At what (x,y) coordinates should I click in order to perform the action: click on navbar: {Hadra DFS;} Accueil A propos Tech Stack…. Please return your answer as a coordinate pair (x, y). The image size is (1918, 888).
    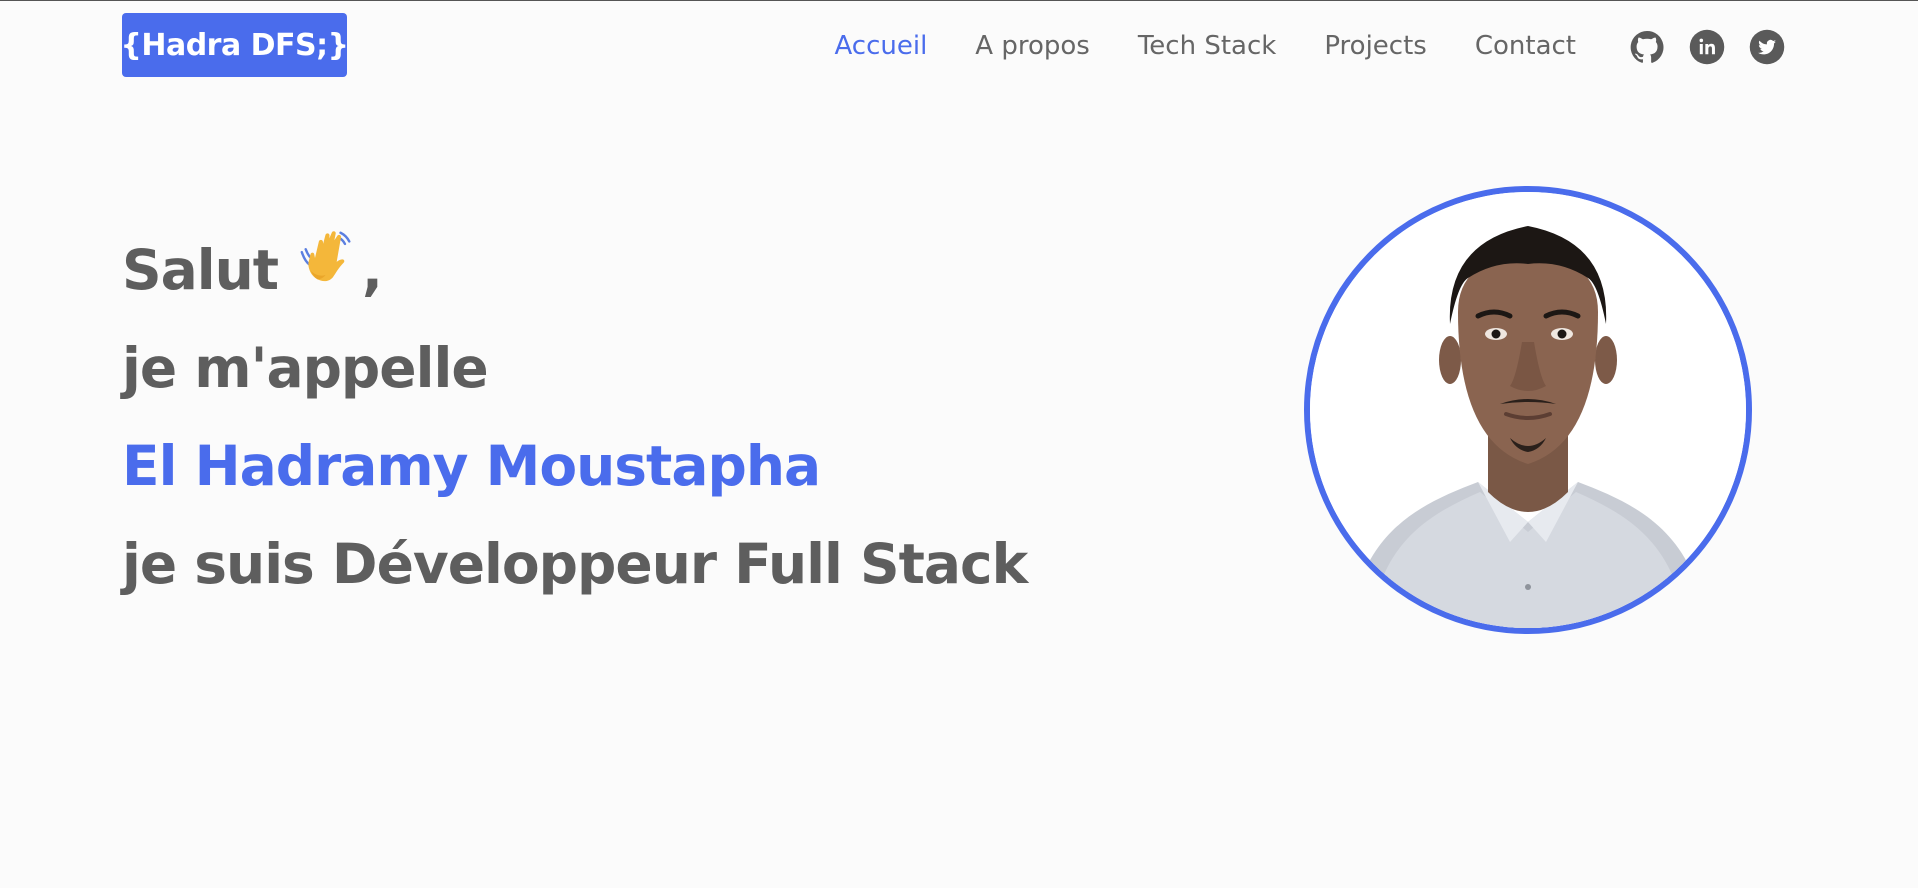
    Looking at the image, I should click on (959, 46).